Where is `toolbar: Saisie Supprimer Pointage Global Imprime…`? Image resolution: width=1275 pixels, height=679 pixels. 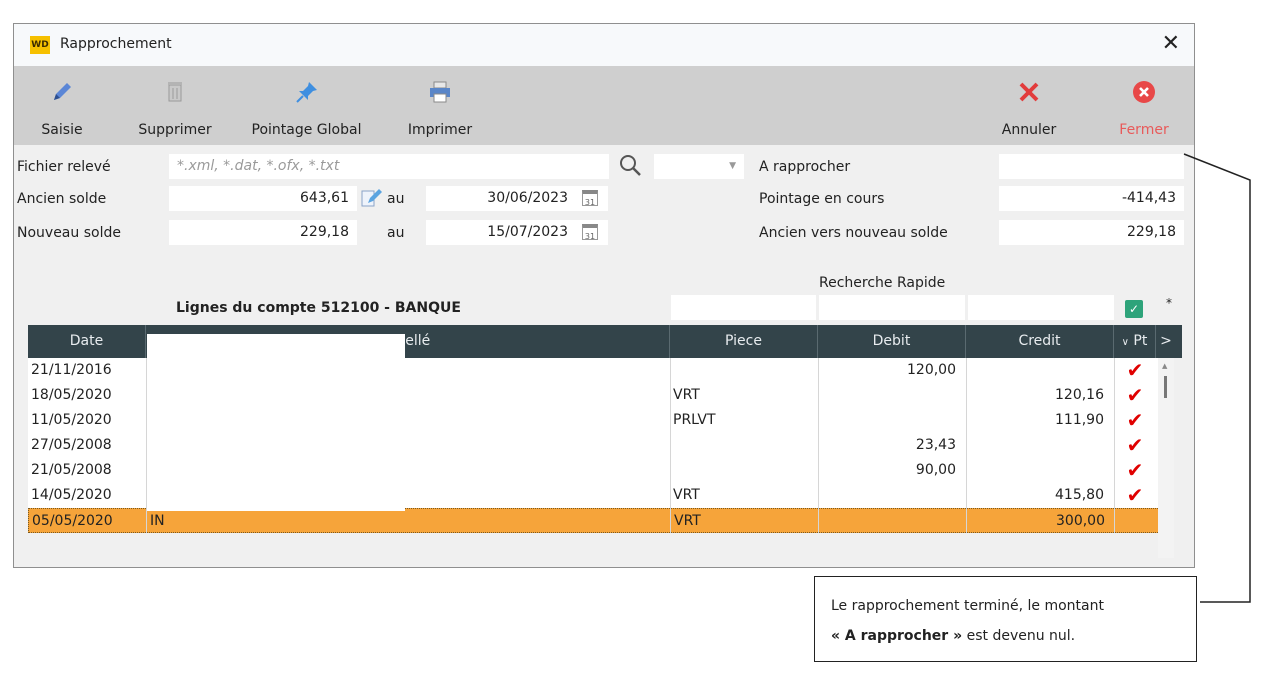 toolbar: Saisie Supprimer Pointage Global Imprime… is located at coordinates (604, 105).